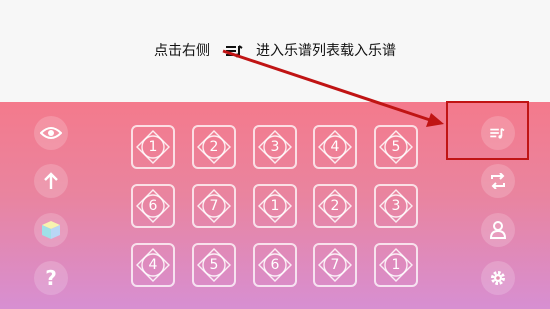 This screenshot has height=309, width=550. I want to click on pointer-arrow, so click(333, 88).